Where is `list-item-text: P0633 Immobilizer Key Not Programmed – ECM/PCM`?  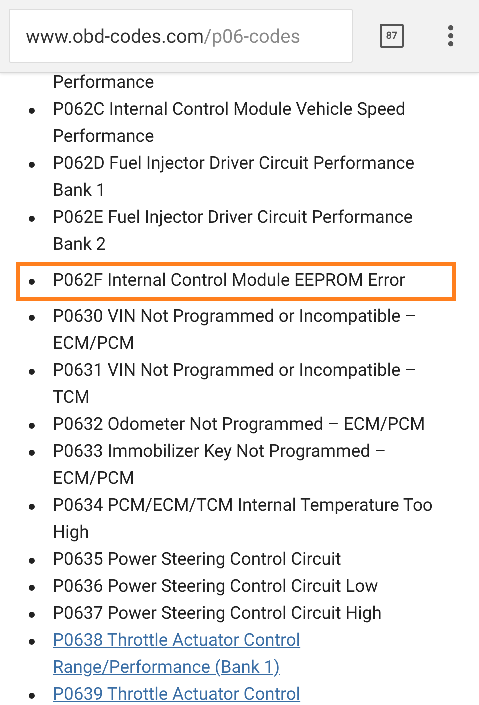
list-item-text: P0633 Immobilizer Key Not Programmed – ECM/PCM is located at coordinates (219, 466).